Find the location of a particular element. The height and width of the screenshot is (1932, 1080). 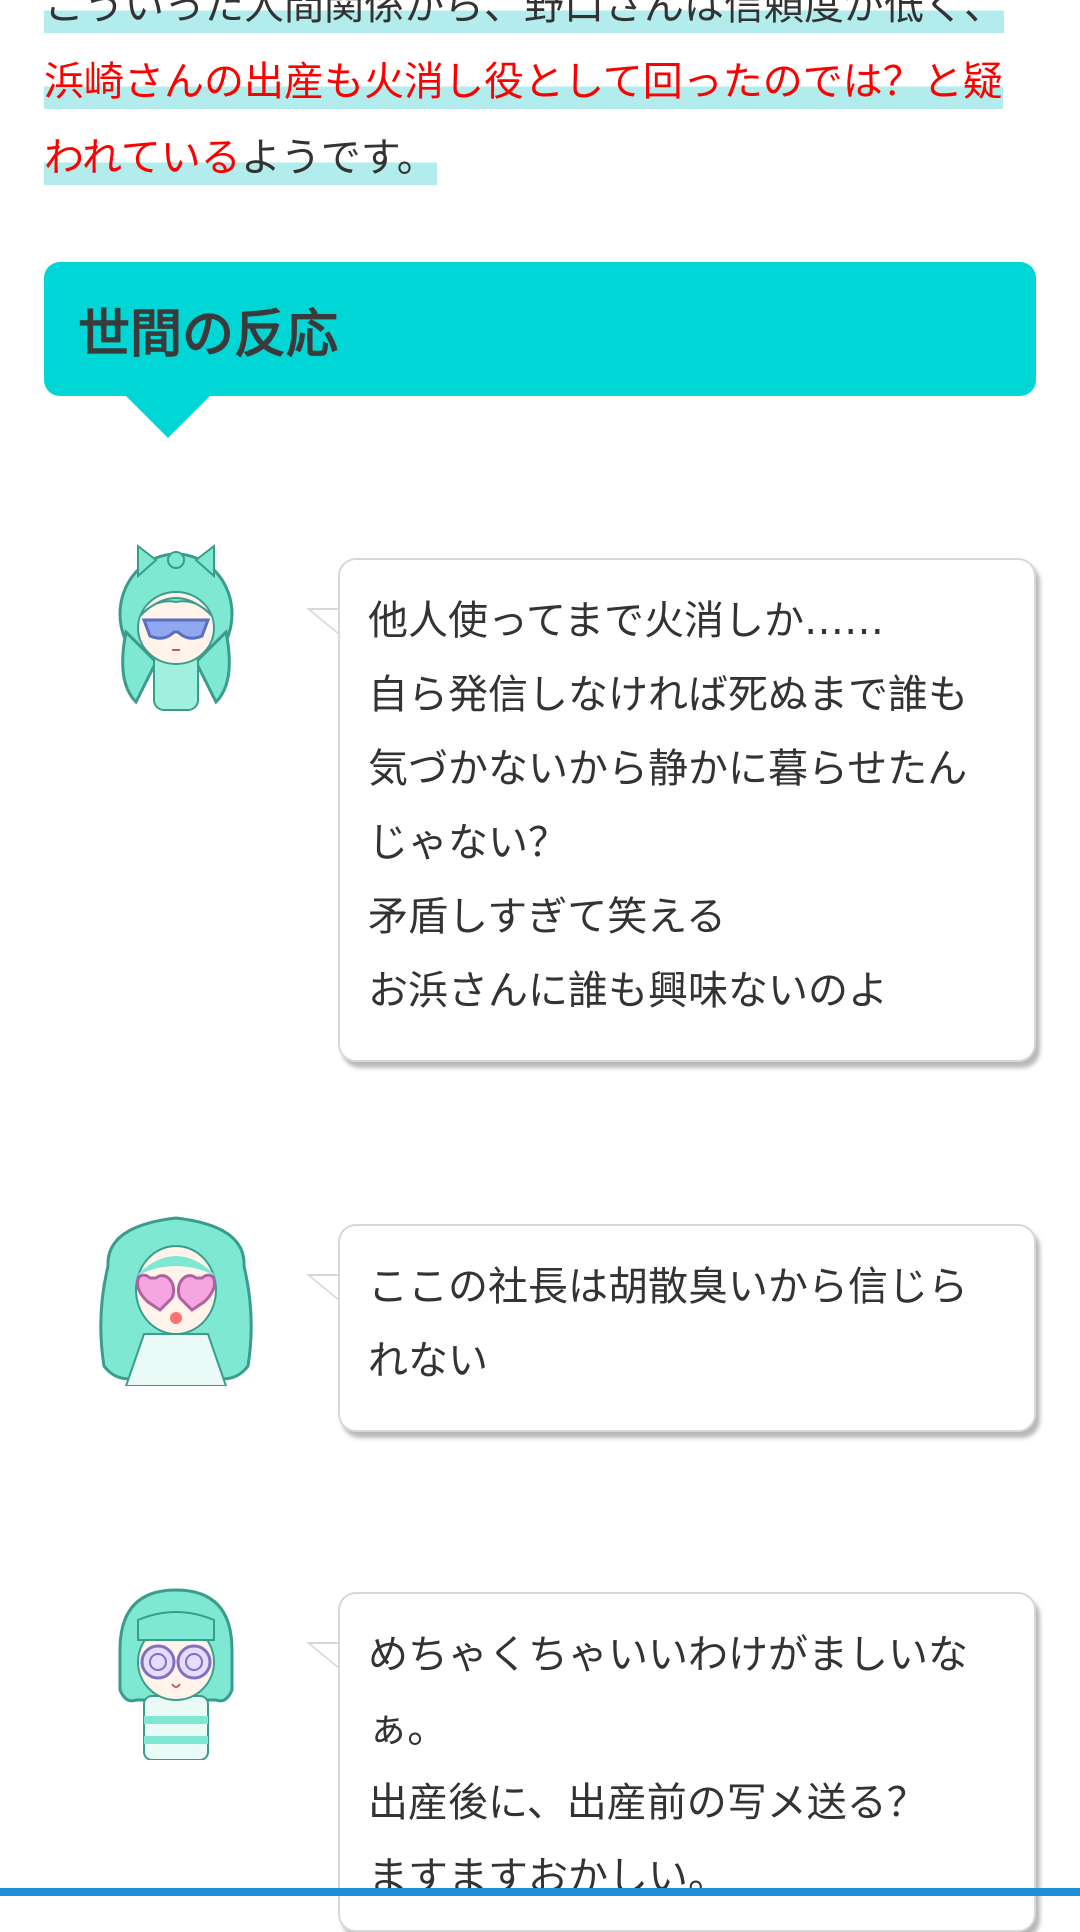

section-heading: 世間の反応 is located at coordinates (208, 334).